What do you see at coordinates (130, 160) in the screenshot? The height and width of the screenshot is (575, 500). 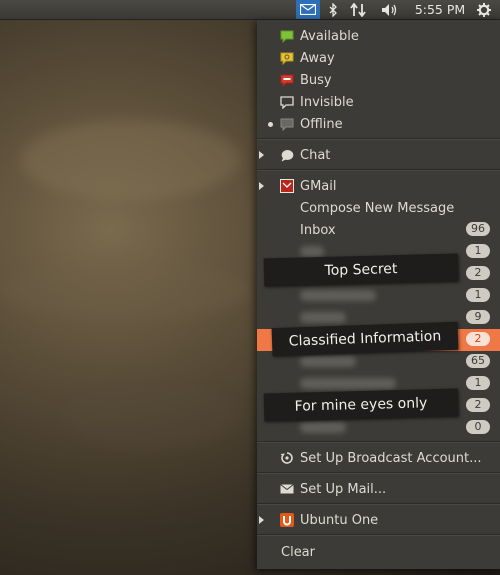 I see `wallpaper` at bounding box center [130, 160].